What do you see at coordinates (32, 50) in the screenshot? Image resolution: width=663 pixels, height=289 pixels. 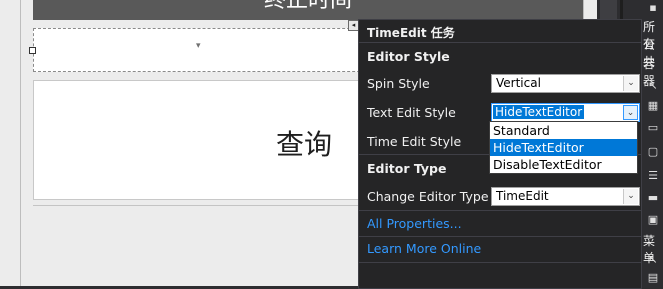 I see `resize-handle` at bounding box center [32, 50].